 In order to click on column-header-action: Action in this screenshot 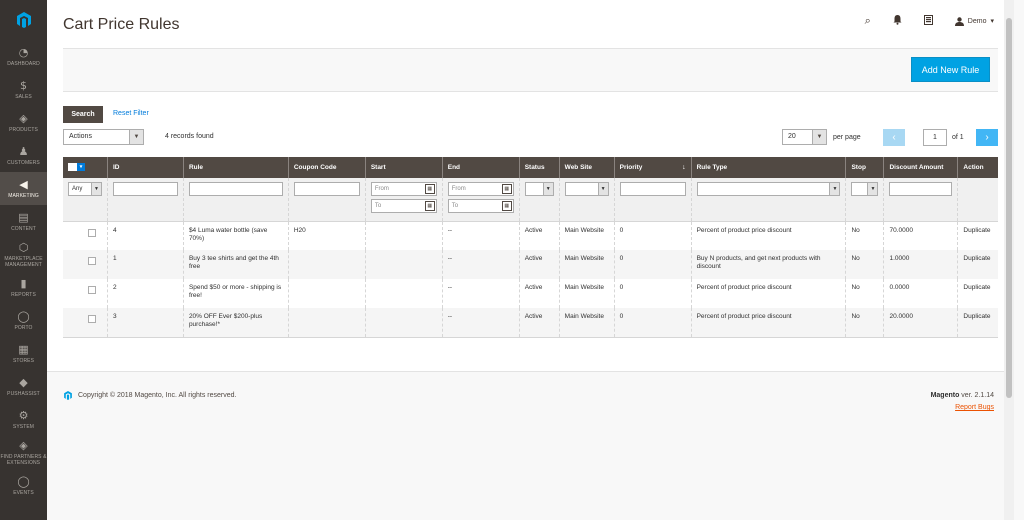, I will do `click(977, 167)`.